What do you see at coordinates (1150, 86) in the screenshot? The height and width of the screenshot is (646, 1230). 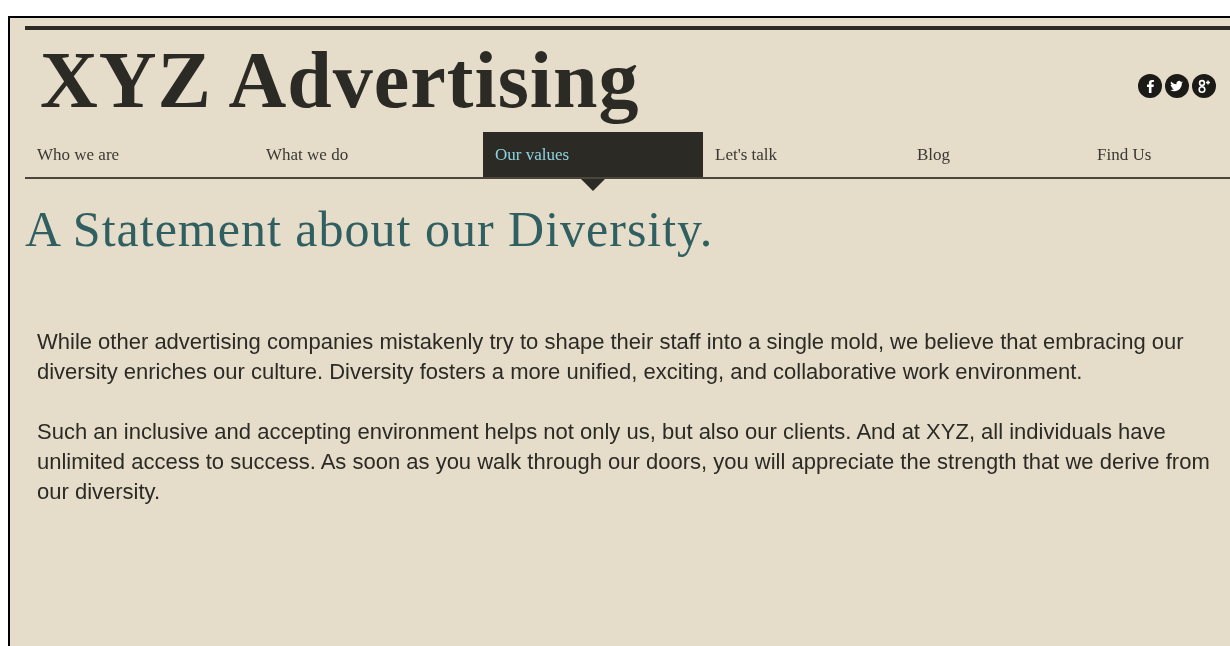 I see `facebook-icon` at bounding box center [1150, 86].